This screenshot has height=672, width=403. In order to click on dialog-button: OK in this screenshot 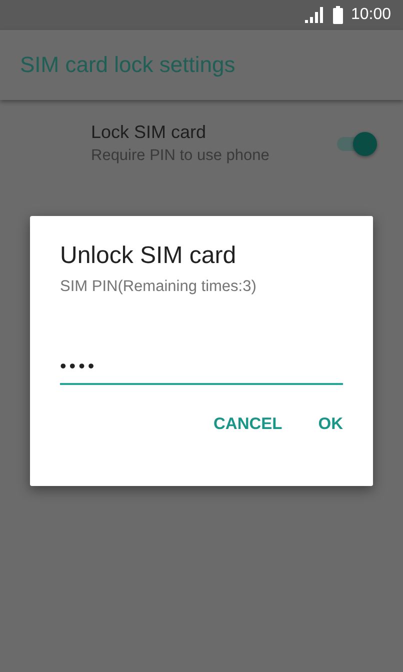, I will do `click(330, 424)`.